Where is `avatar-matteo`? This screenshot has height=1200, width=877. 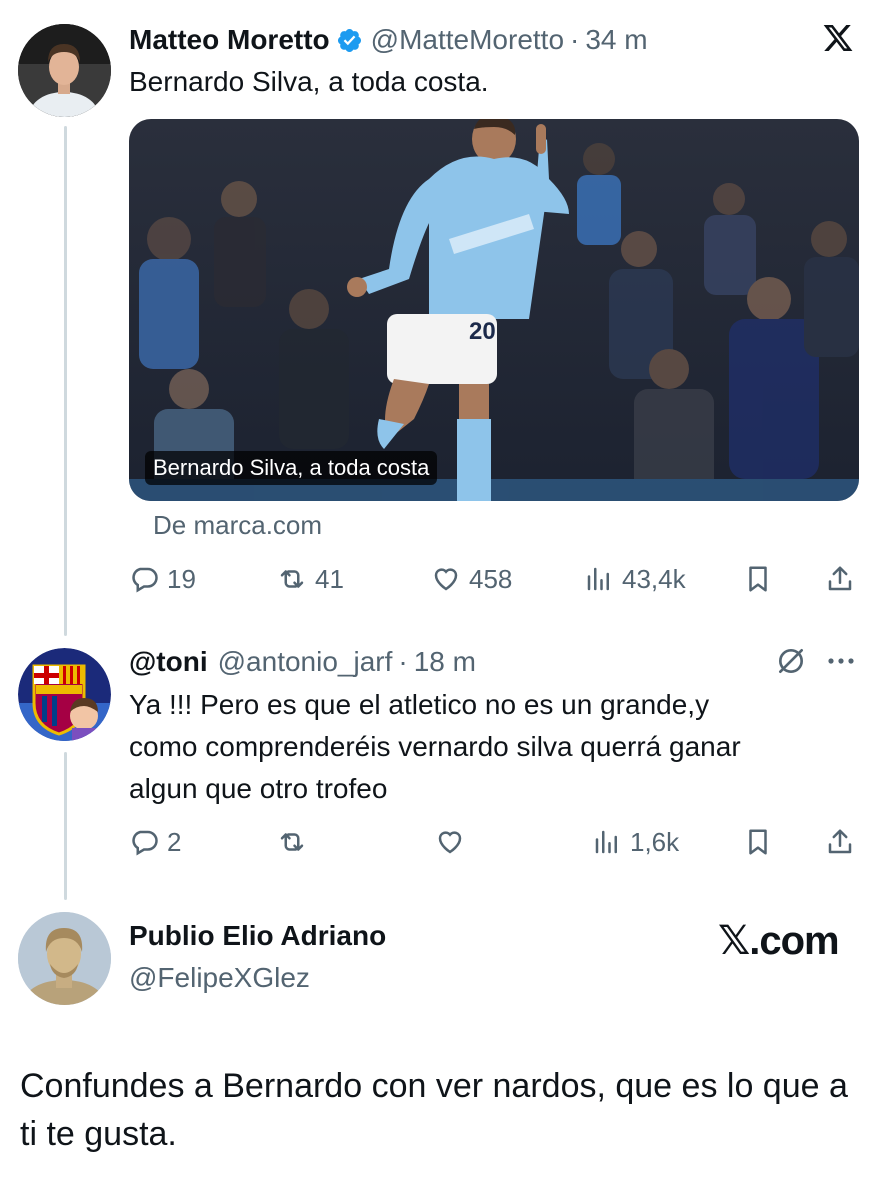 avatar-matteo is located at coordinates (64, 70).